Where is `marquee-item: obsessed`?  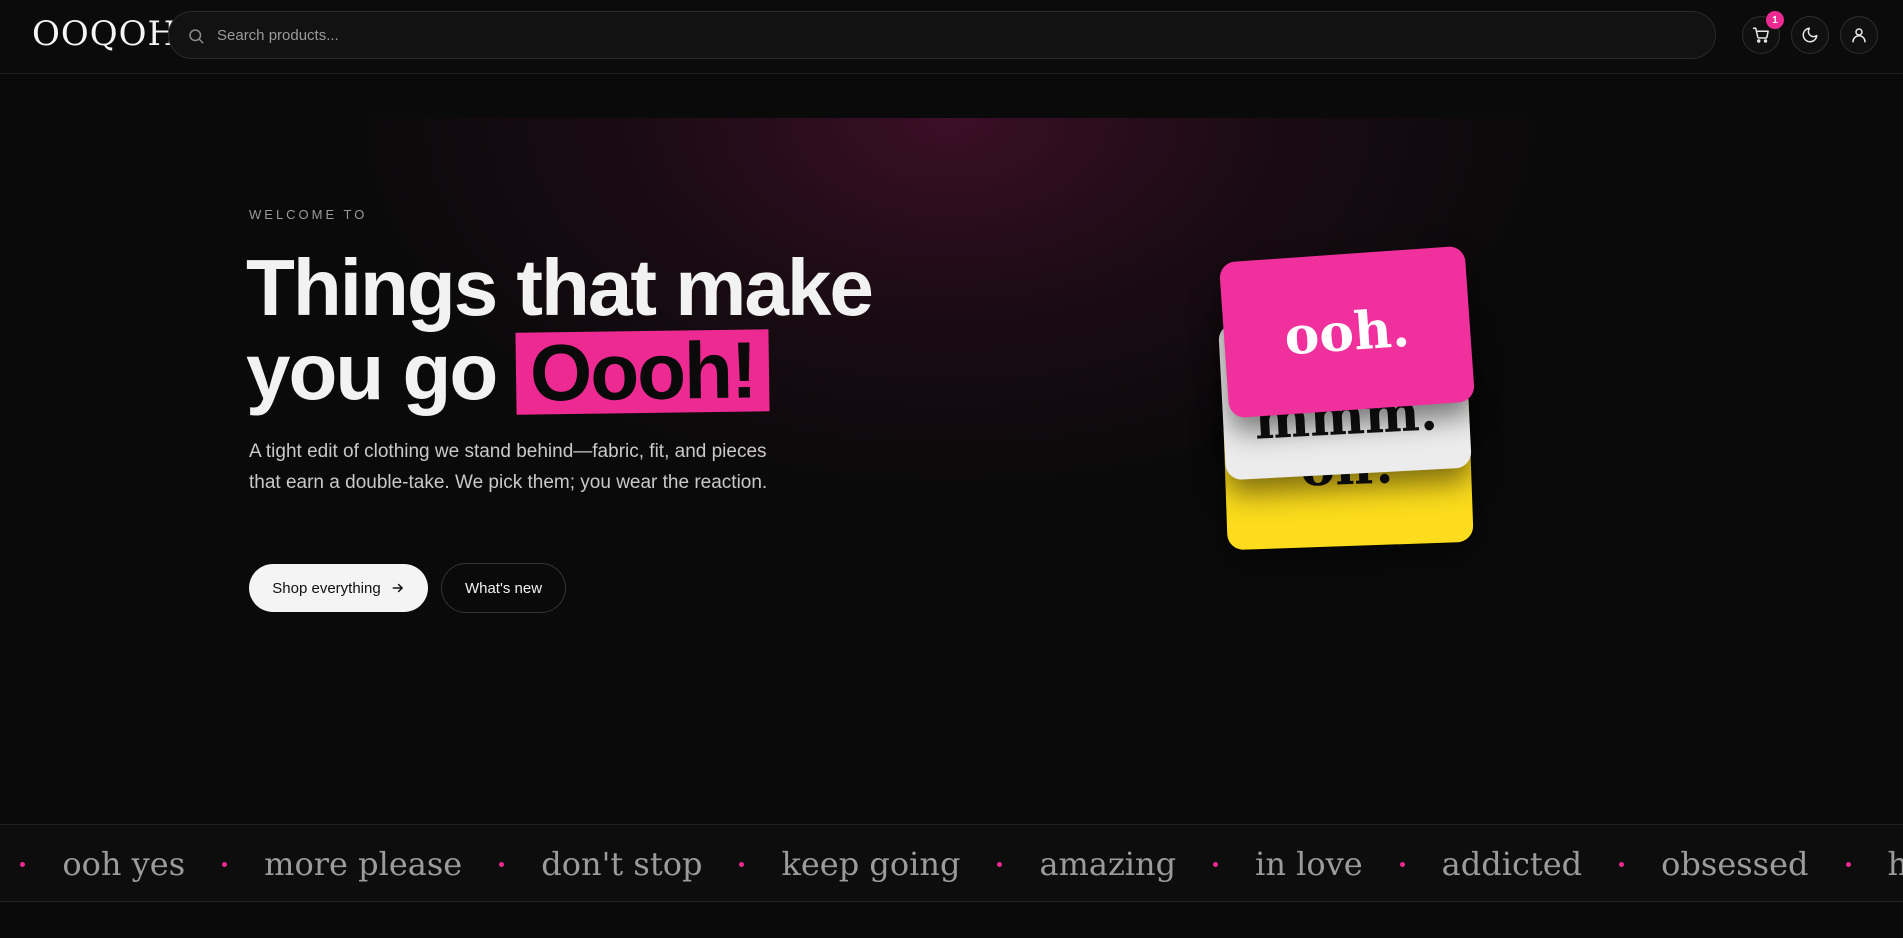 marquee-item: obsessed is located at coordinates (1735, 864).